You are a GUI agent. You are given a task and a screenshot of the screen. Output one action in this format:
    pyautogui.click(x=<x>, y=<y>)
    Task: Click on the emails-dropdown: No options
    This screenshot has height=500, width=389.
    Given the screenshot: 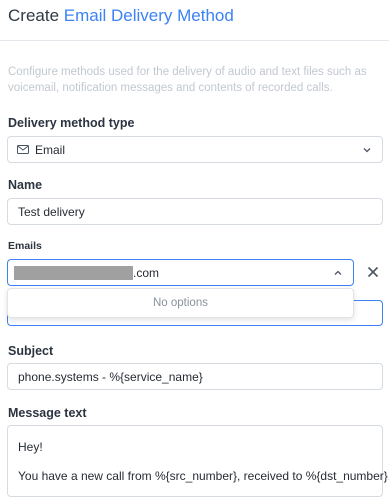 What is the action you would take?
    pyautogui.click(x=180, y=303)
    